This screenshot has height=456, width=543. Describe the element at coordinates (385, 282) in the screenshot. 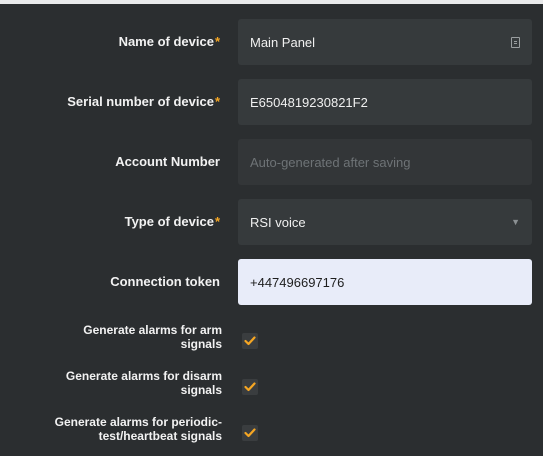

I see `connection-token-input: +447496697176` at that location.